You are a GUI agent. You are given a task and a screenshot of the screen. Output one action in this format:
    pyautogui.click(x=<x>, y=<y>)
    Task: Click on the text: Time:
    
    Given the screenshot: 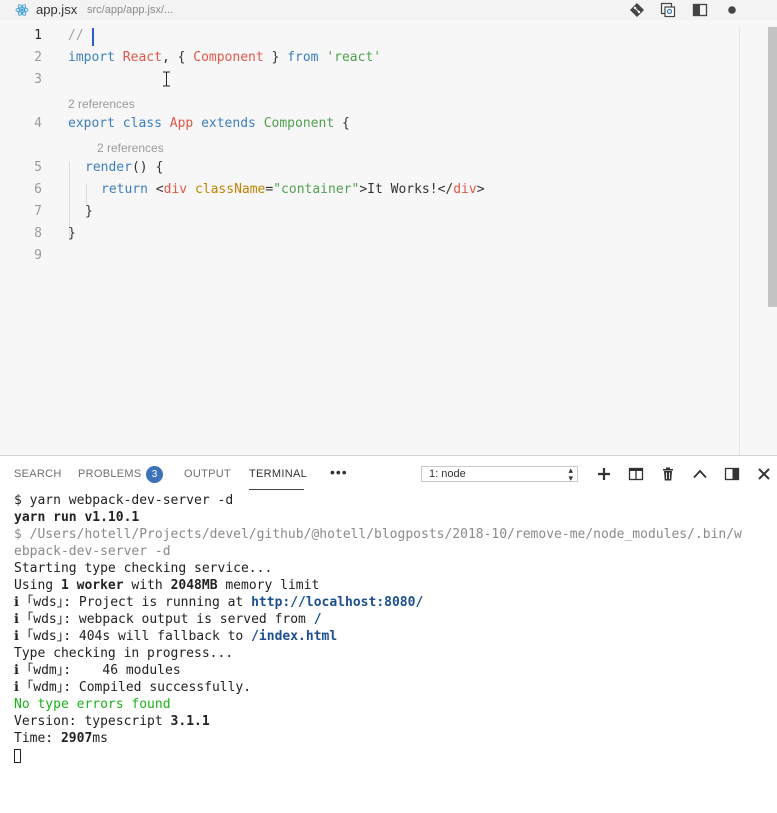 What is the action you would take?
    pyautogui.click(x=37, y=738)
    